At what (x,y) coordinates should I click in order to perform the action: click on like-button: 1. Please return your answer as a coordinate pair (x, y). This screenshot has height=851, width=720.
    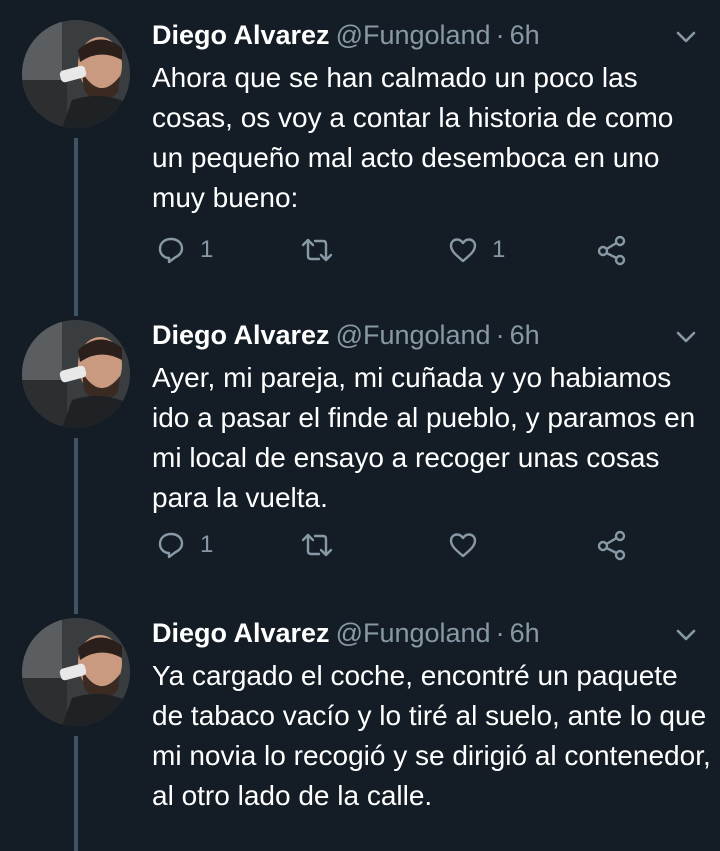
    Looking at the image, I should click on (476, 250).